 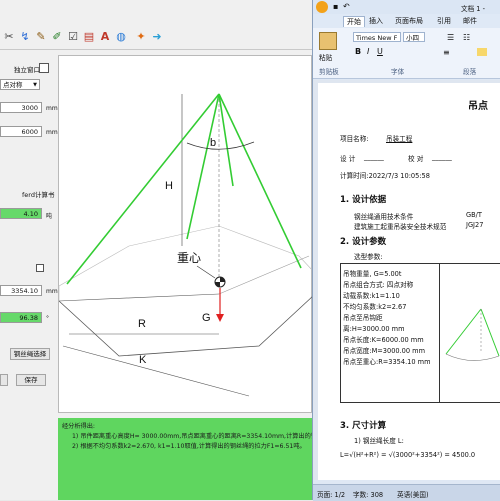 I want to click on numbering-icon: ☷, so click(x=466, y=37).